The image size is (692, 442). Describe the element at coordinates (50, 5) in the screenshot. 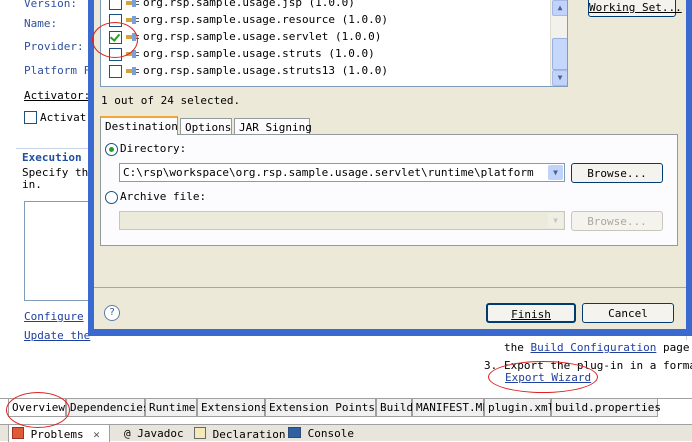

I see `version-label: Version:` at that location.